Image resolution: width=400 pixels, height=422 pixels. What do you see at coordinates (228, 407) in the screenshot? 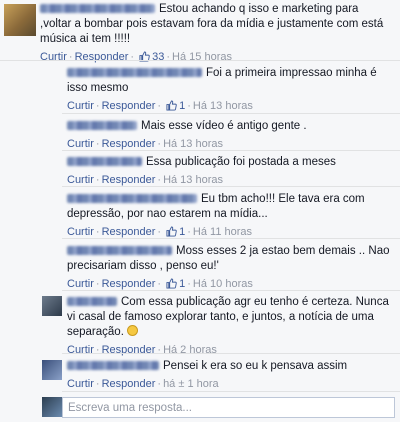
I see `reply-input` at bounding box center [228, 407].